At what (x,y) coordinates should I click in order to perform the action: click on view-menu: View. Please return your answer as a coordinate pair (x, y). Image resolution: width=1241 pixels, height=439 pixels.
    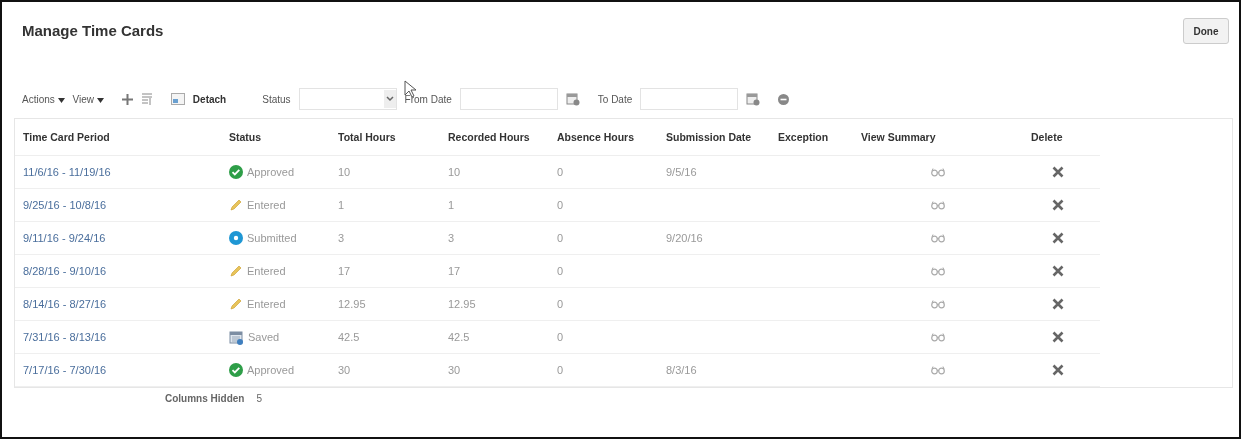
    Looking at the image, I should click on (88, 99).